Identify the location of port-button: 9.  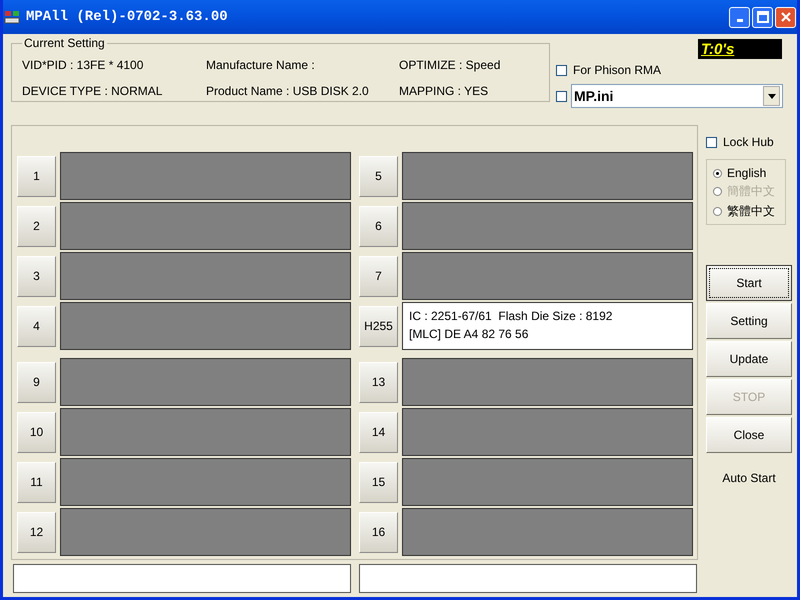
(36, 382).